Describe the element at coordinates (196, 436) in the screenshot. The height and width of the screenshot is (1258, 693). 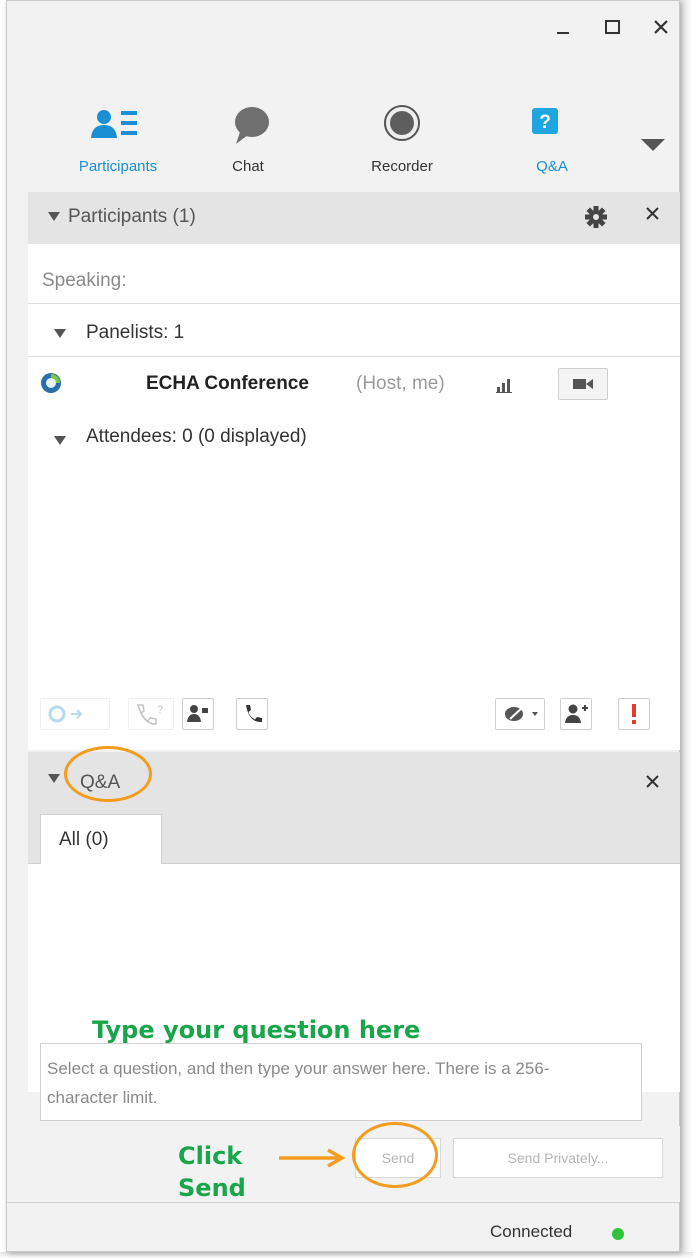
I see `attendees-label: Attendees: 0 (0 displayed)` at that location.